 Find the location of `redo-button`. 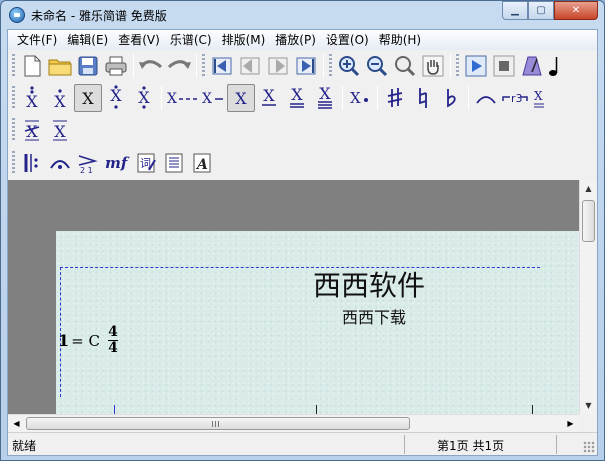

redo-button is located at coordinates (179, 66).